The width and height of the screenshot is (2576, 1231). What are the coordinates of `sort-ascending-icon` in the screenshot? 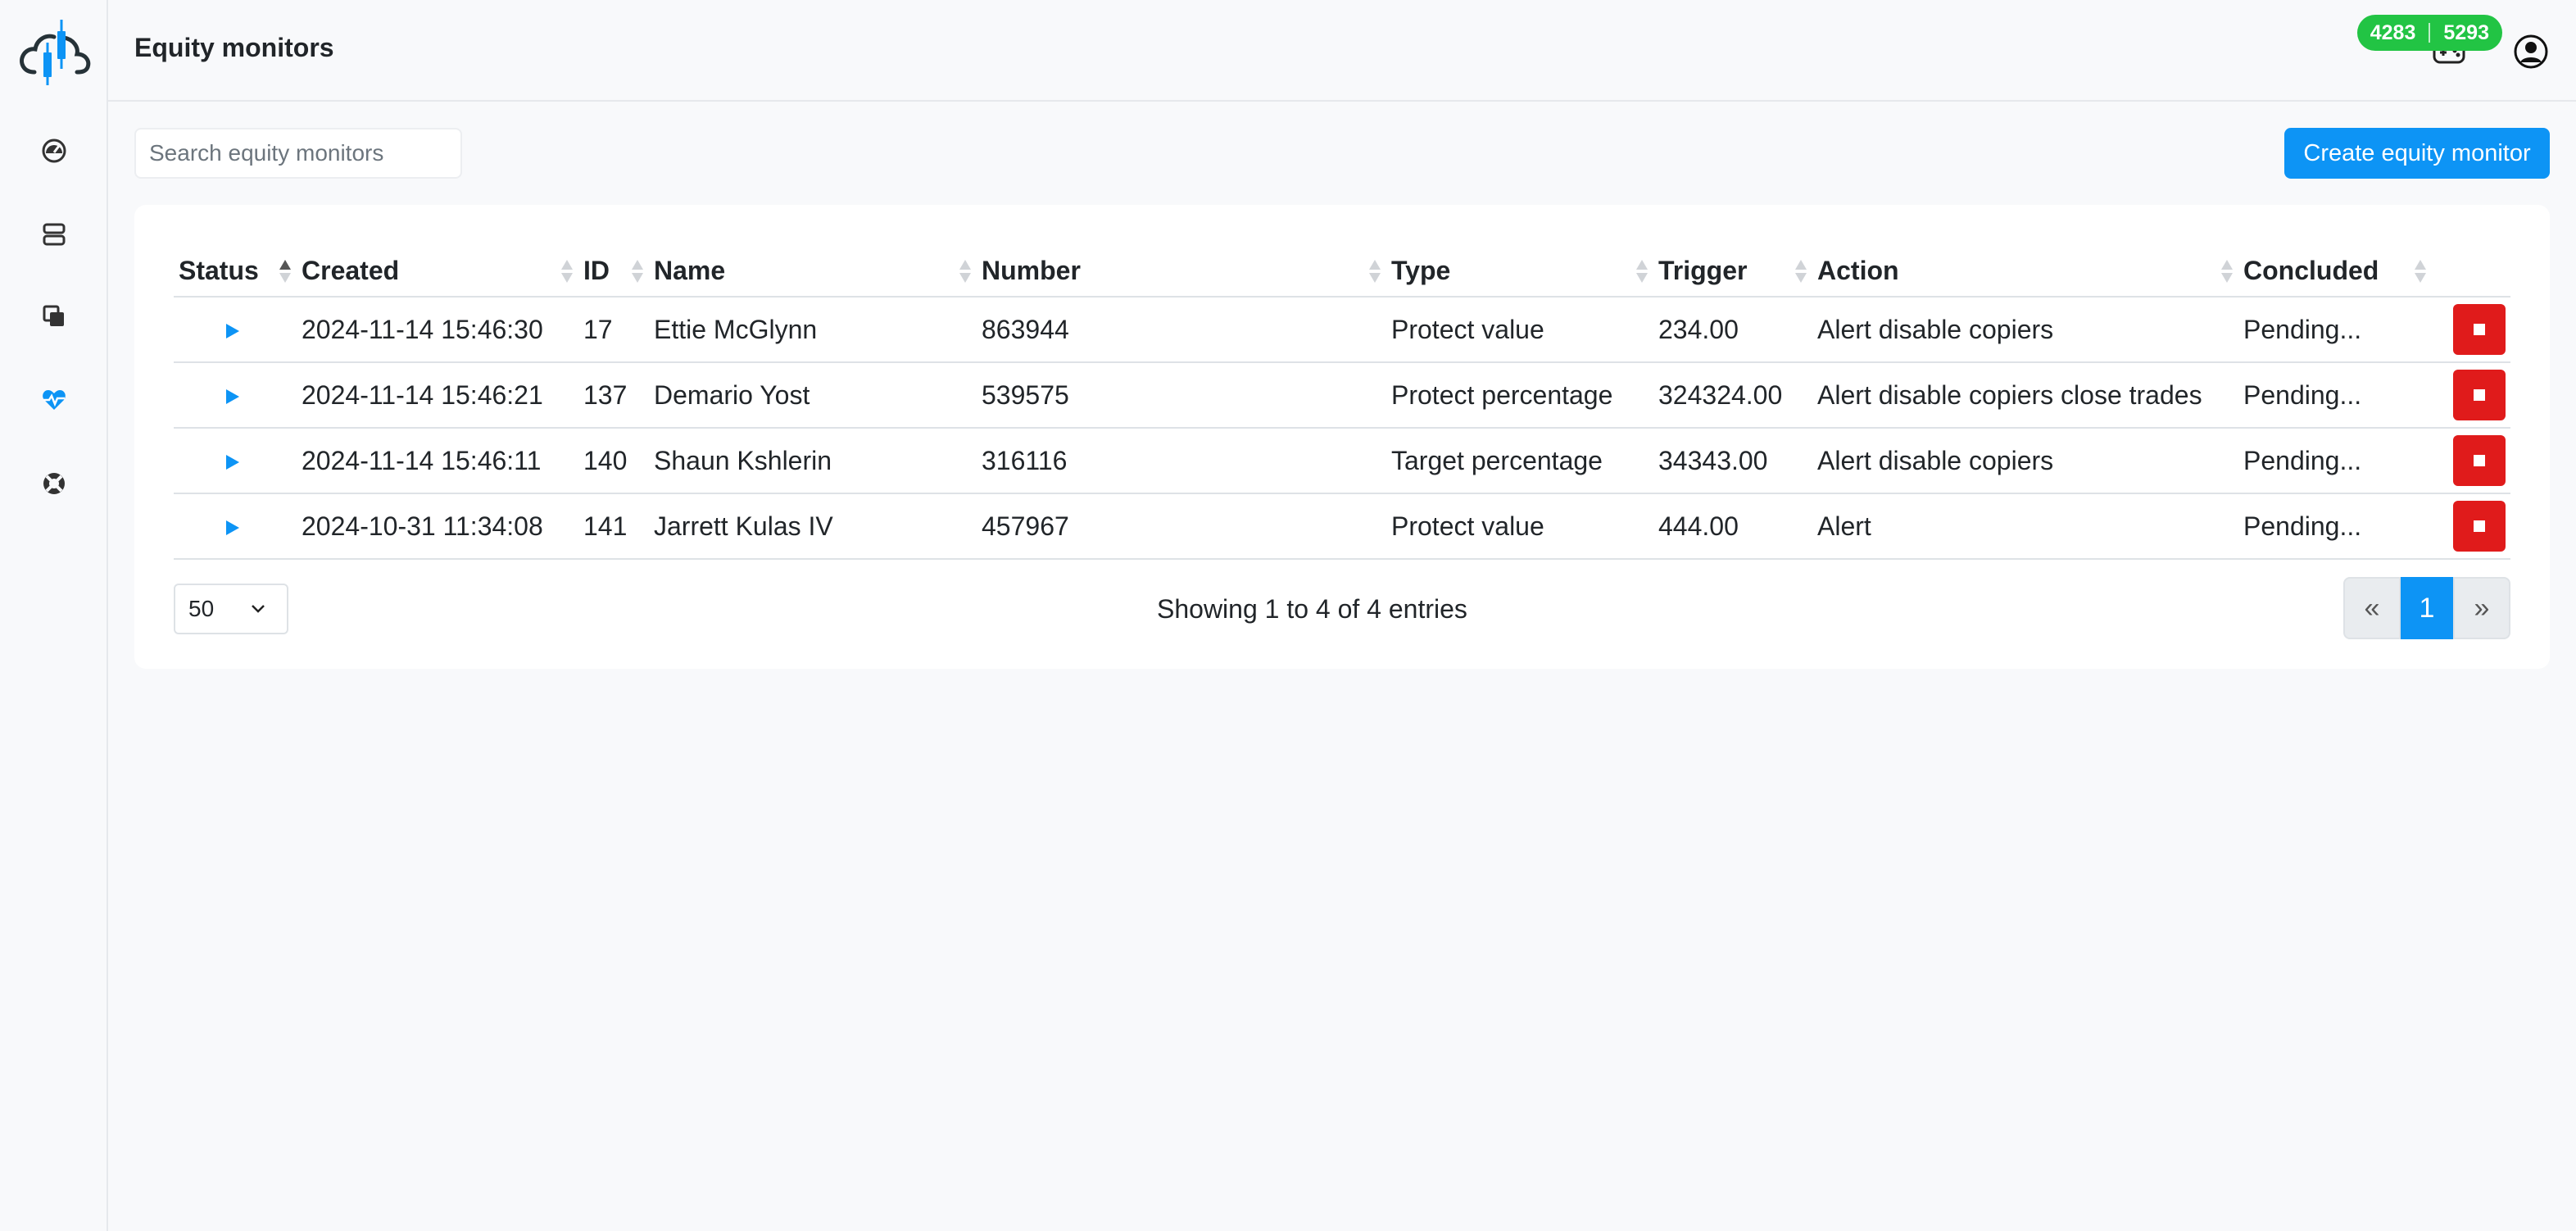 It's located at (285, 271).